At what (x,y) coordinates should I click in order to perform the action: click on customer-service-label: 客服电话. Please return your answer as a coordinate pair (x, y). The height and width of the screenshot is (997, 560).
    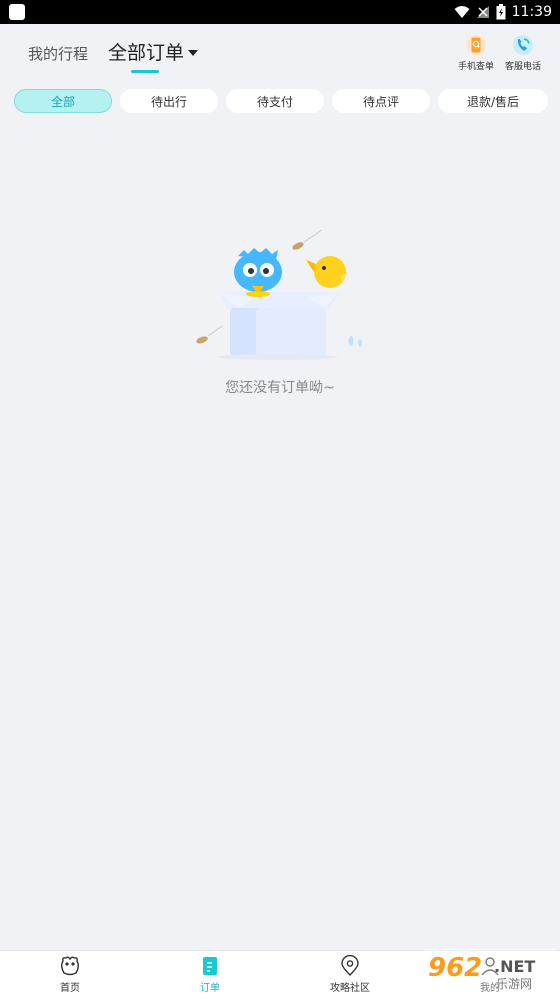
    Looking at the image, I should click on (522, 67).